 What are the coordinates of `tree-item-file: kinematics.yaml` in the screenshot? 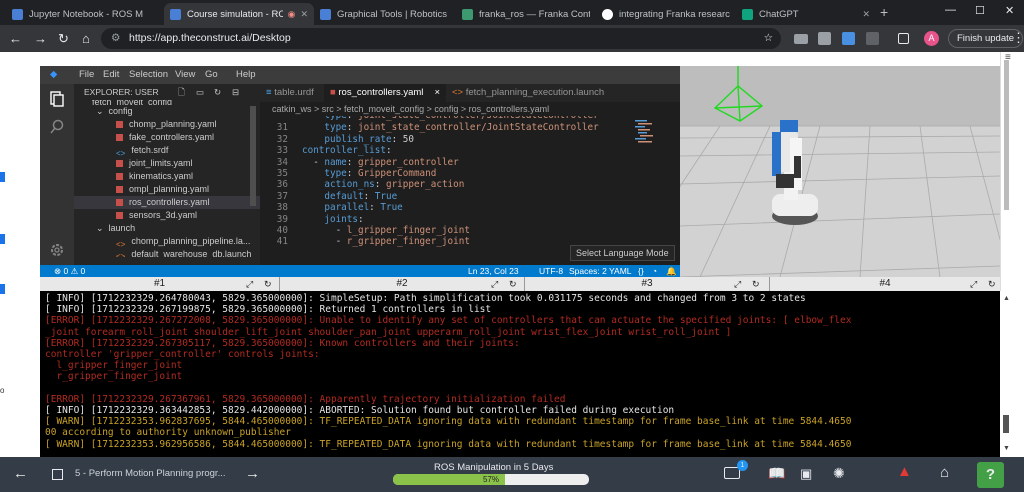 It's located at (167, 176).